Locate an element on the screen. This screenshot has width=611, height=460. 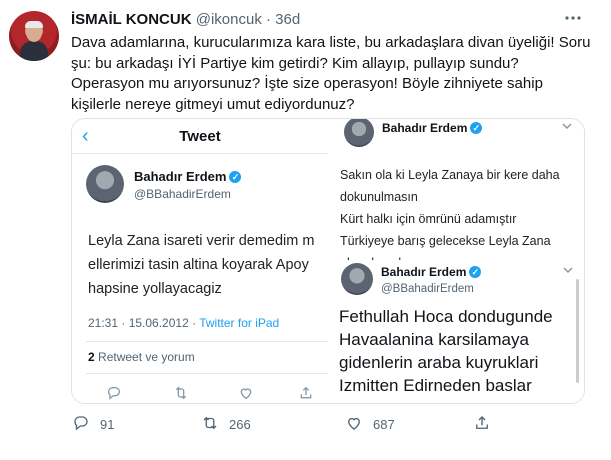
like-count: 687 is located at coordinates (384, 424).